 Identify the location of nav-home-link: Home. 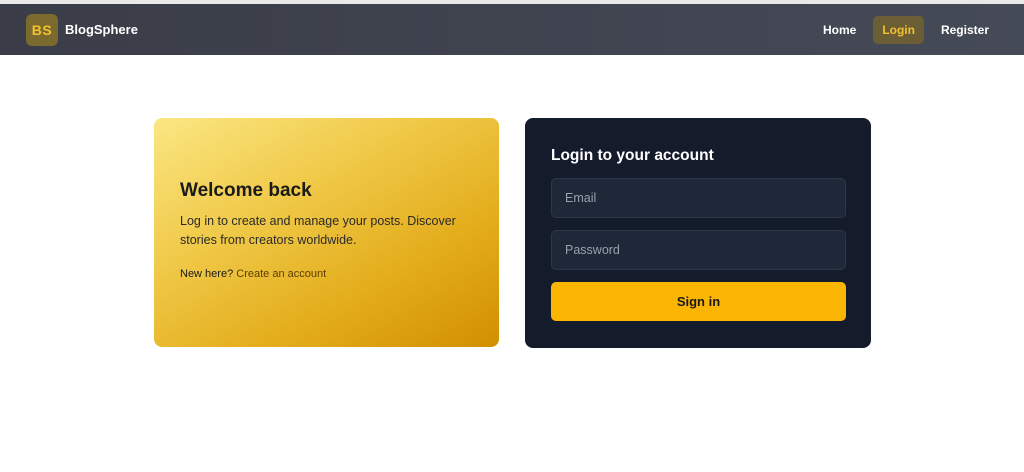
(839, 30).